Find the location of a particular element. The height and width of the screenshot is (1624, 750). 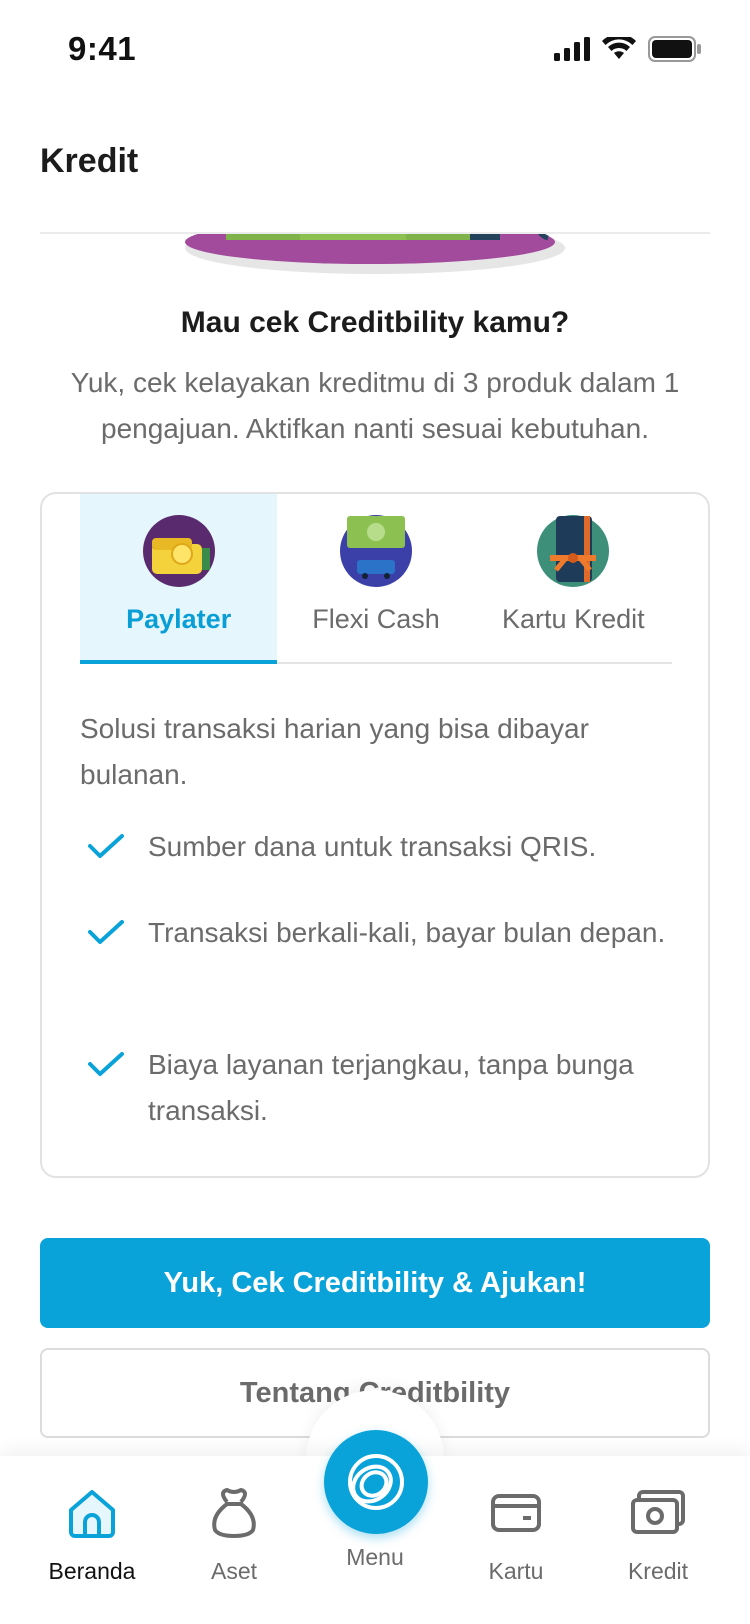

paylater-wallet-icon is located at coordinates (178, 551).